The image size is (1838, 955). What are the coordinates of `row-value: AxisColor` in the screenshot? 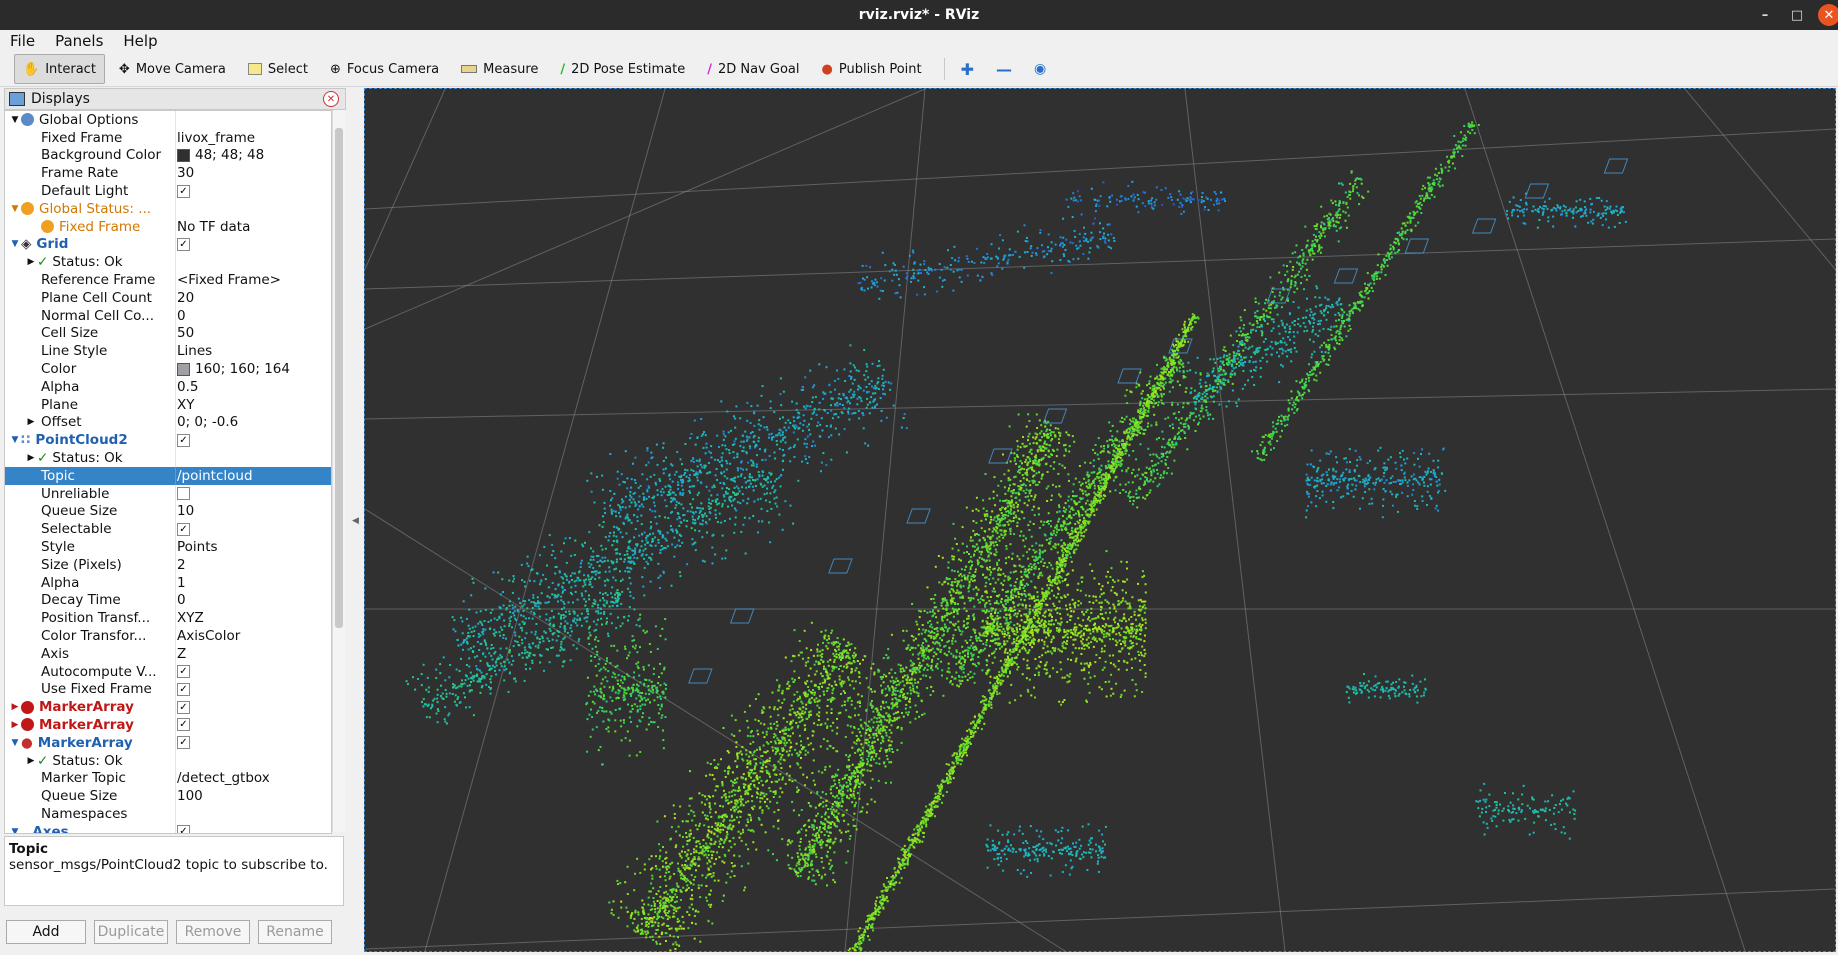 It's located at (208, 636).